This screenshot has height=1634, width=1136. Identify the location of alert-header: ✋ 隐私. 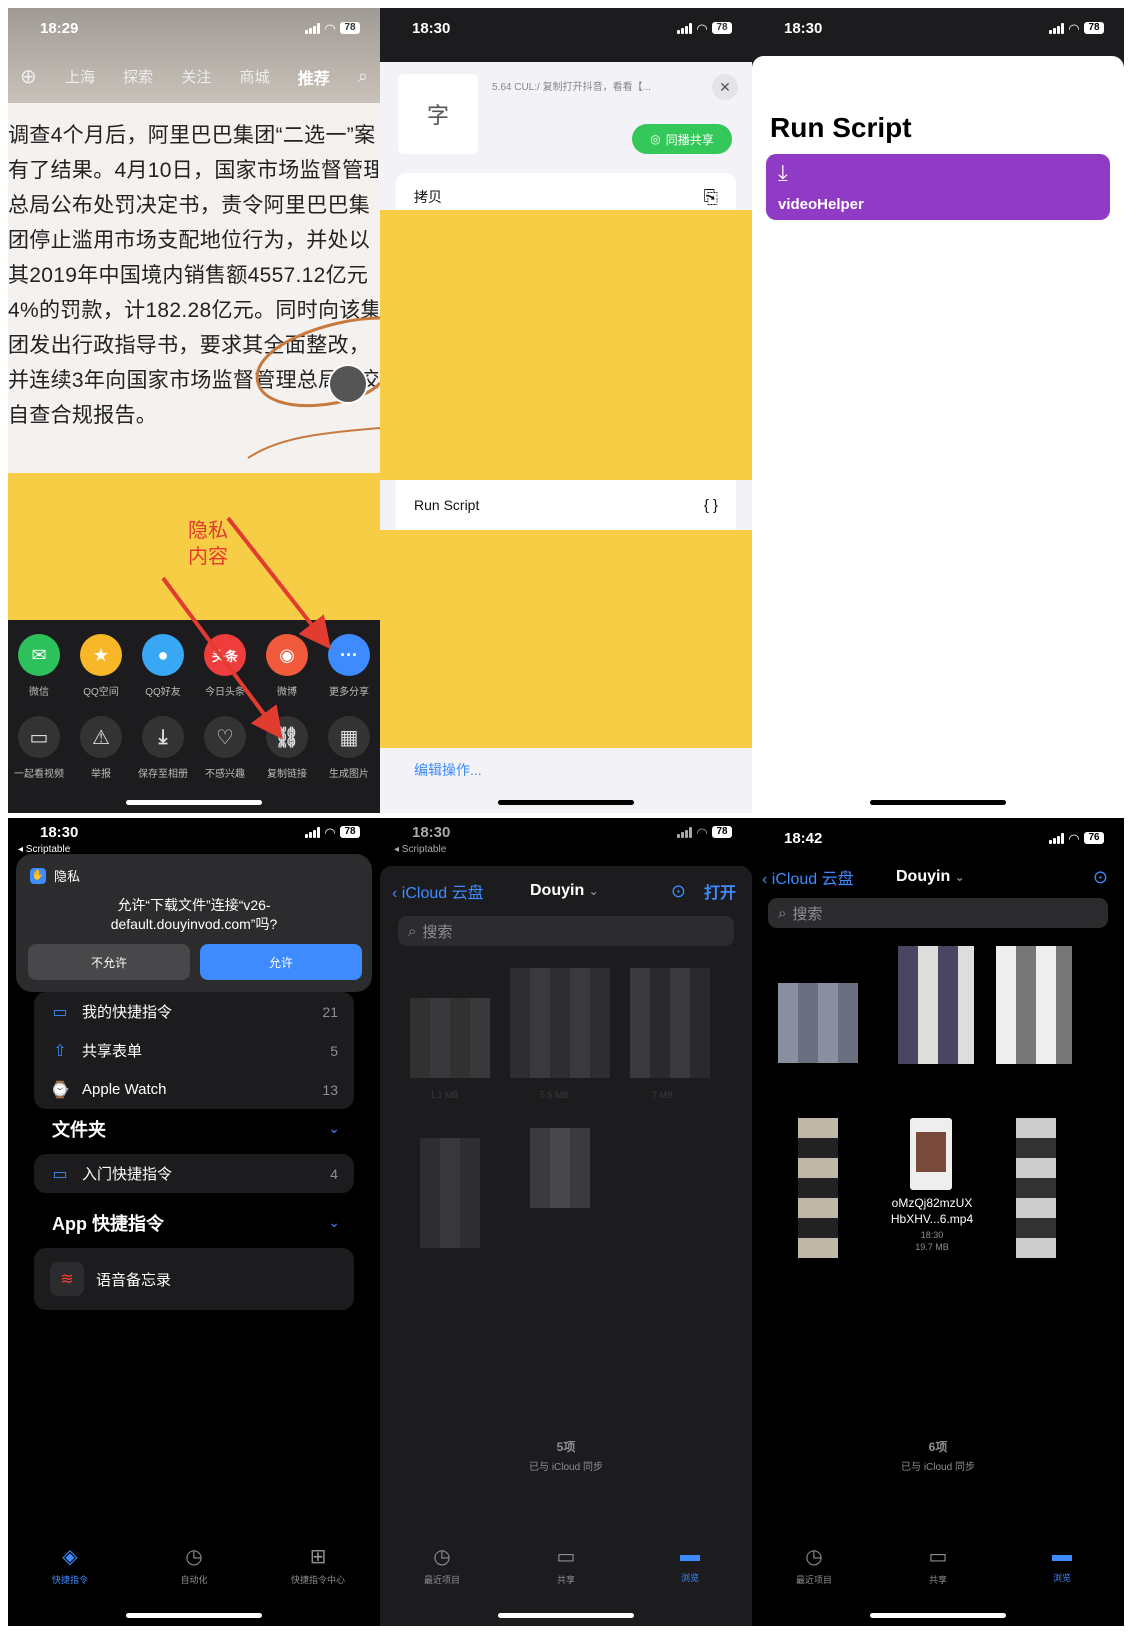
(55, 875).